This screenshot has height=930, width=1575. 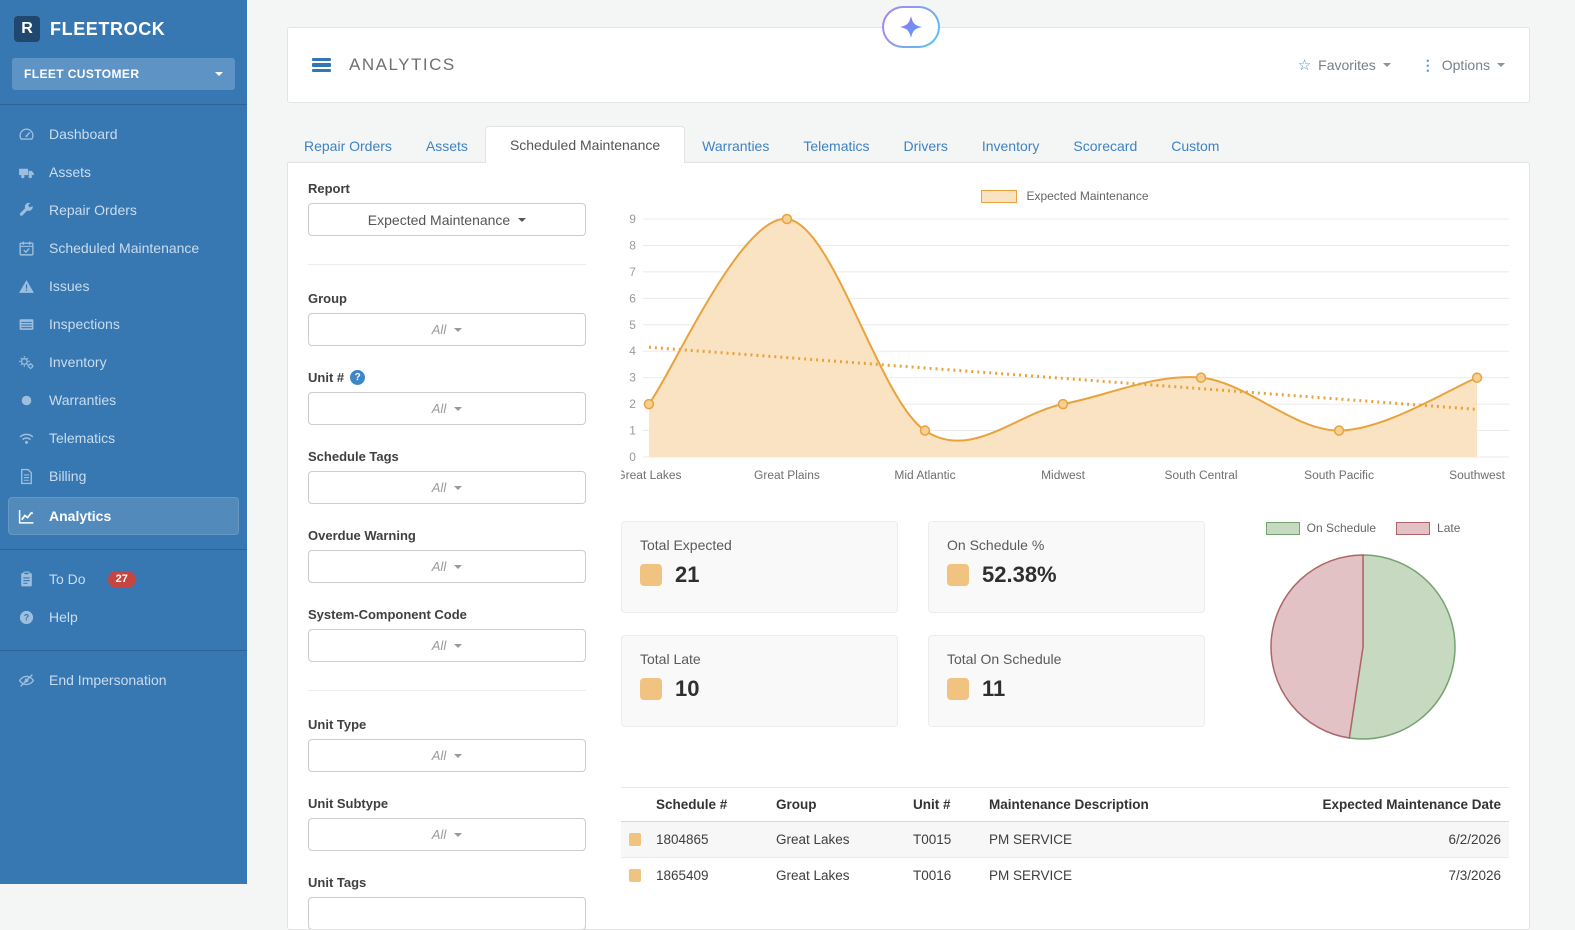 What do you see at coordinates (687, 688) in the screenshot?
I see `stat-value: 10` at bounding box center [687, 688].